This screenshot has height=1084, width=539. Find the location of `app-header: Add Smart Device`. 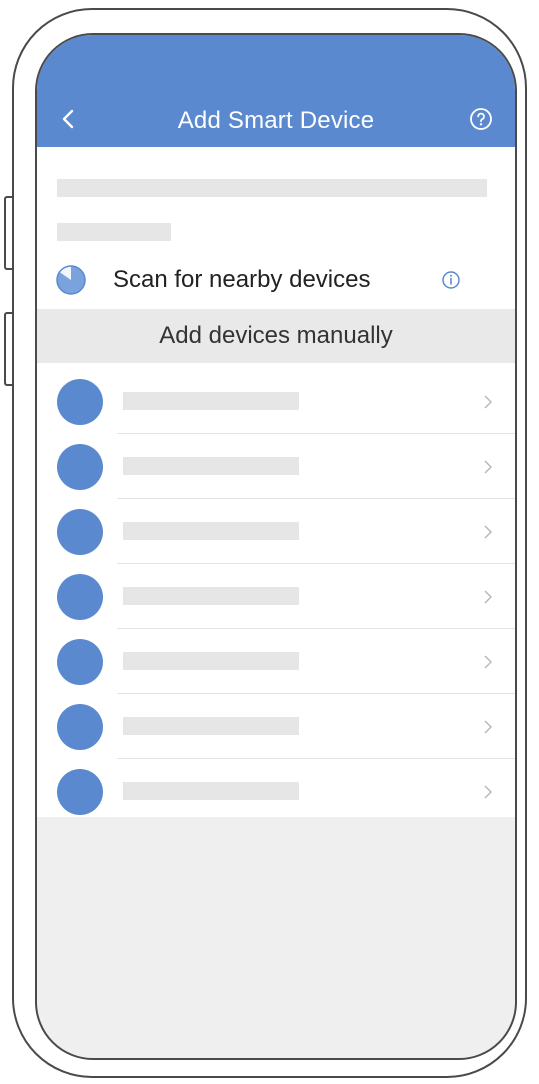

app-header: Add Smart Device is located at coordinates (276, 91).